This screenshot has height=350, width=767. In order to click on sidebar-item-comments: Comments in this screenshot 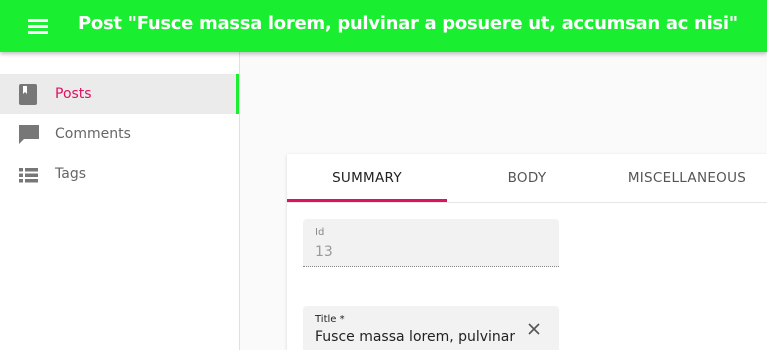, I will do `click(119, 134)`.